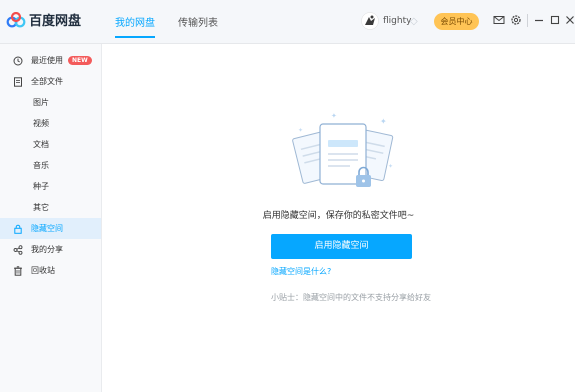 The image size is (575, 392). I want to click on sidebar-item-label: 图片, so click(41, 102).